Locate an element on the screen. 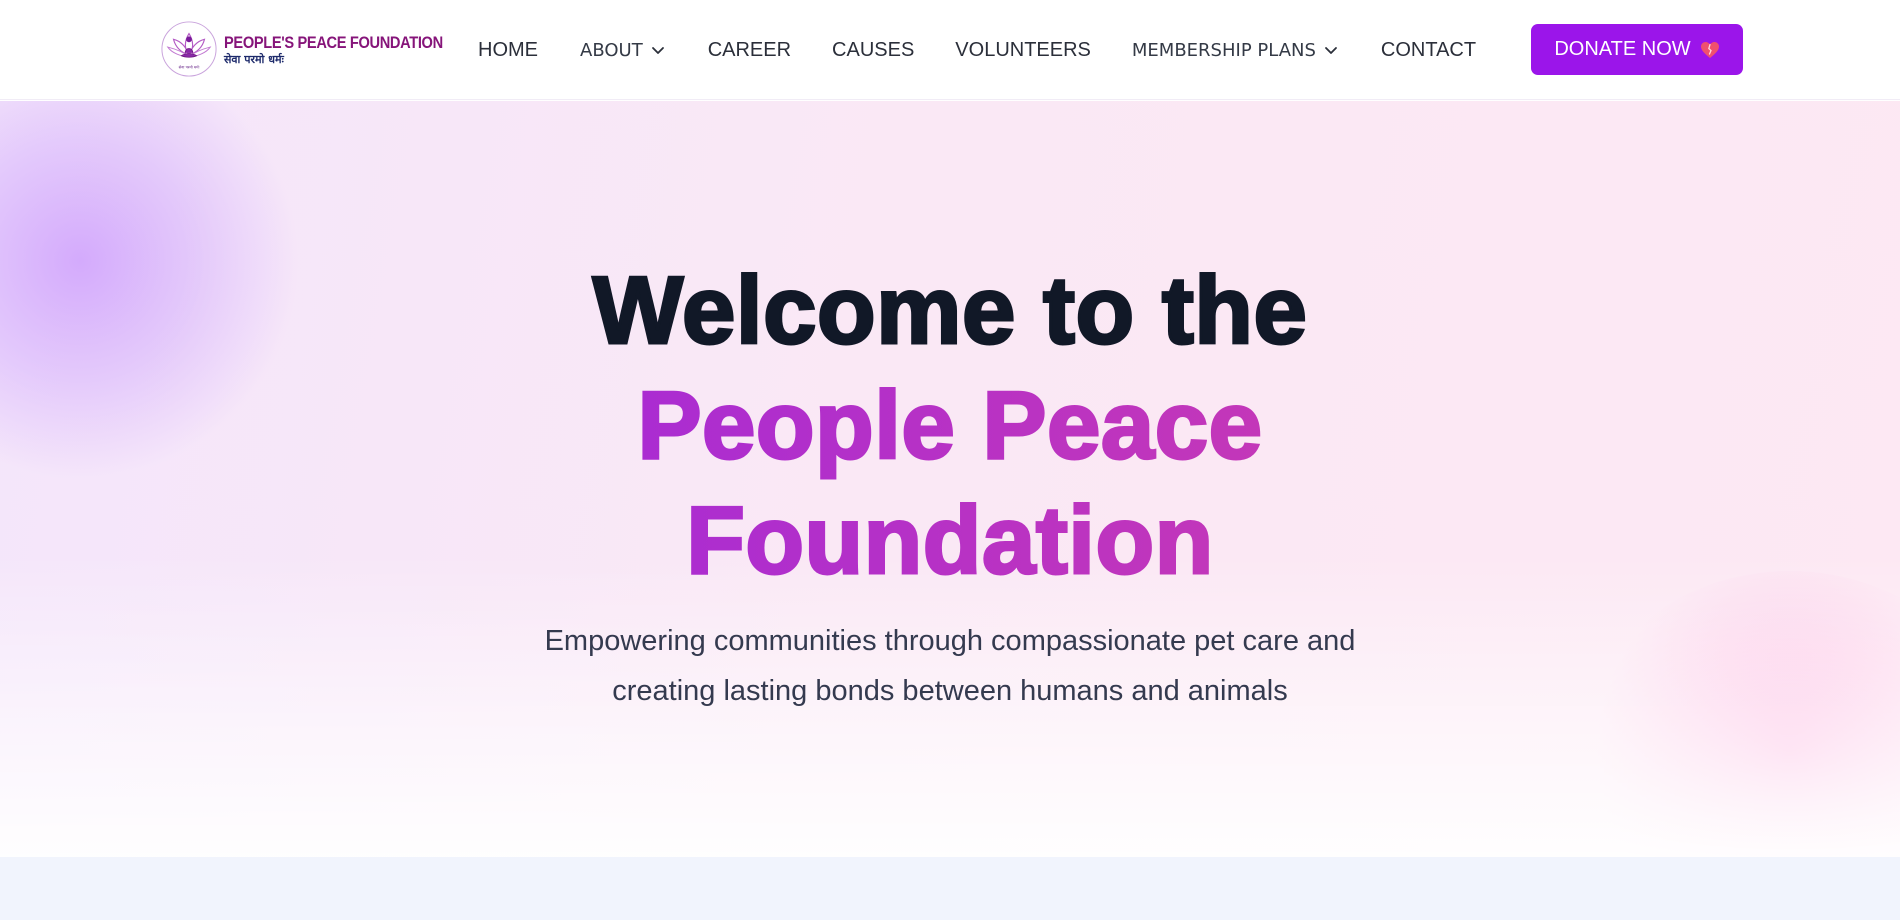 This screenshot has width=1900, height=920. logo-title: PEOPLE'S PEACE FOUNDATION is located at coordinates (333, 42).